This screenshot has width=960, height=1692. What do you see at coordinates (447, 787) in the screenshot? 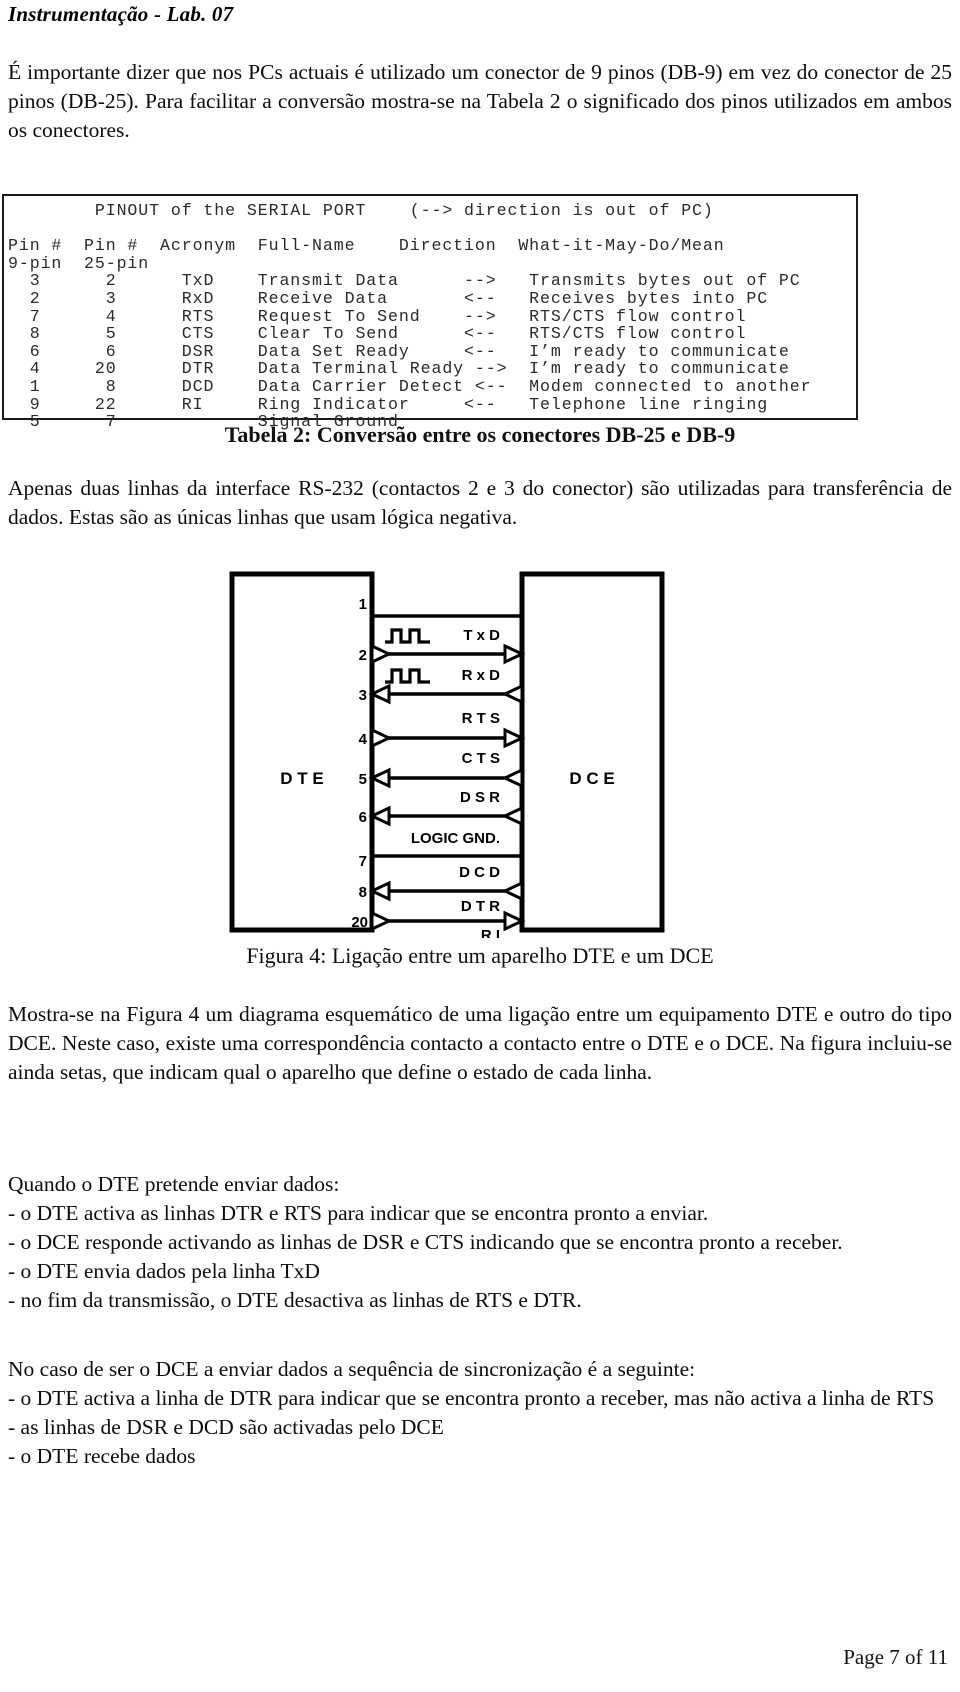
I see `arrow-heads` at bounding box center [447, 787].